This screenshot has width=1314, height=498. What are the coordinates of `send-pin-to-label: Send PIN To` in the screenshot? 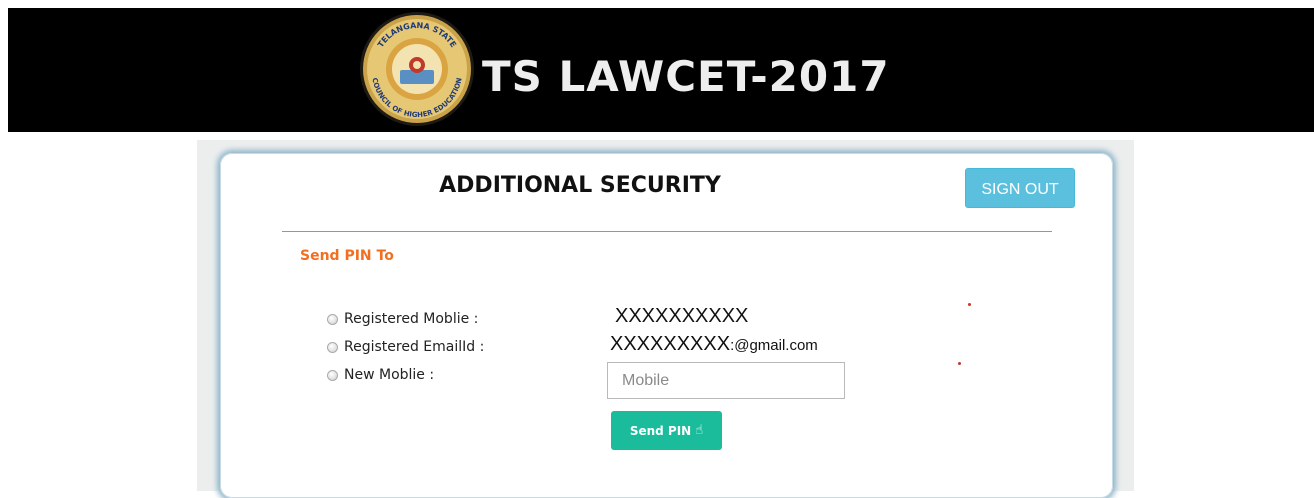 It's located at (347, 256).